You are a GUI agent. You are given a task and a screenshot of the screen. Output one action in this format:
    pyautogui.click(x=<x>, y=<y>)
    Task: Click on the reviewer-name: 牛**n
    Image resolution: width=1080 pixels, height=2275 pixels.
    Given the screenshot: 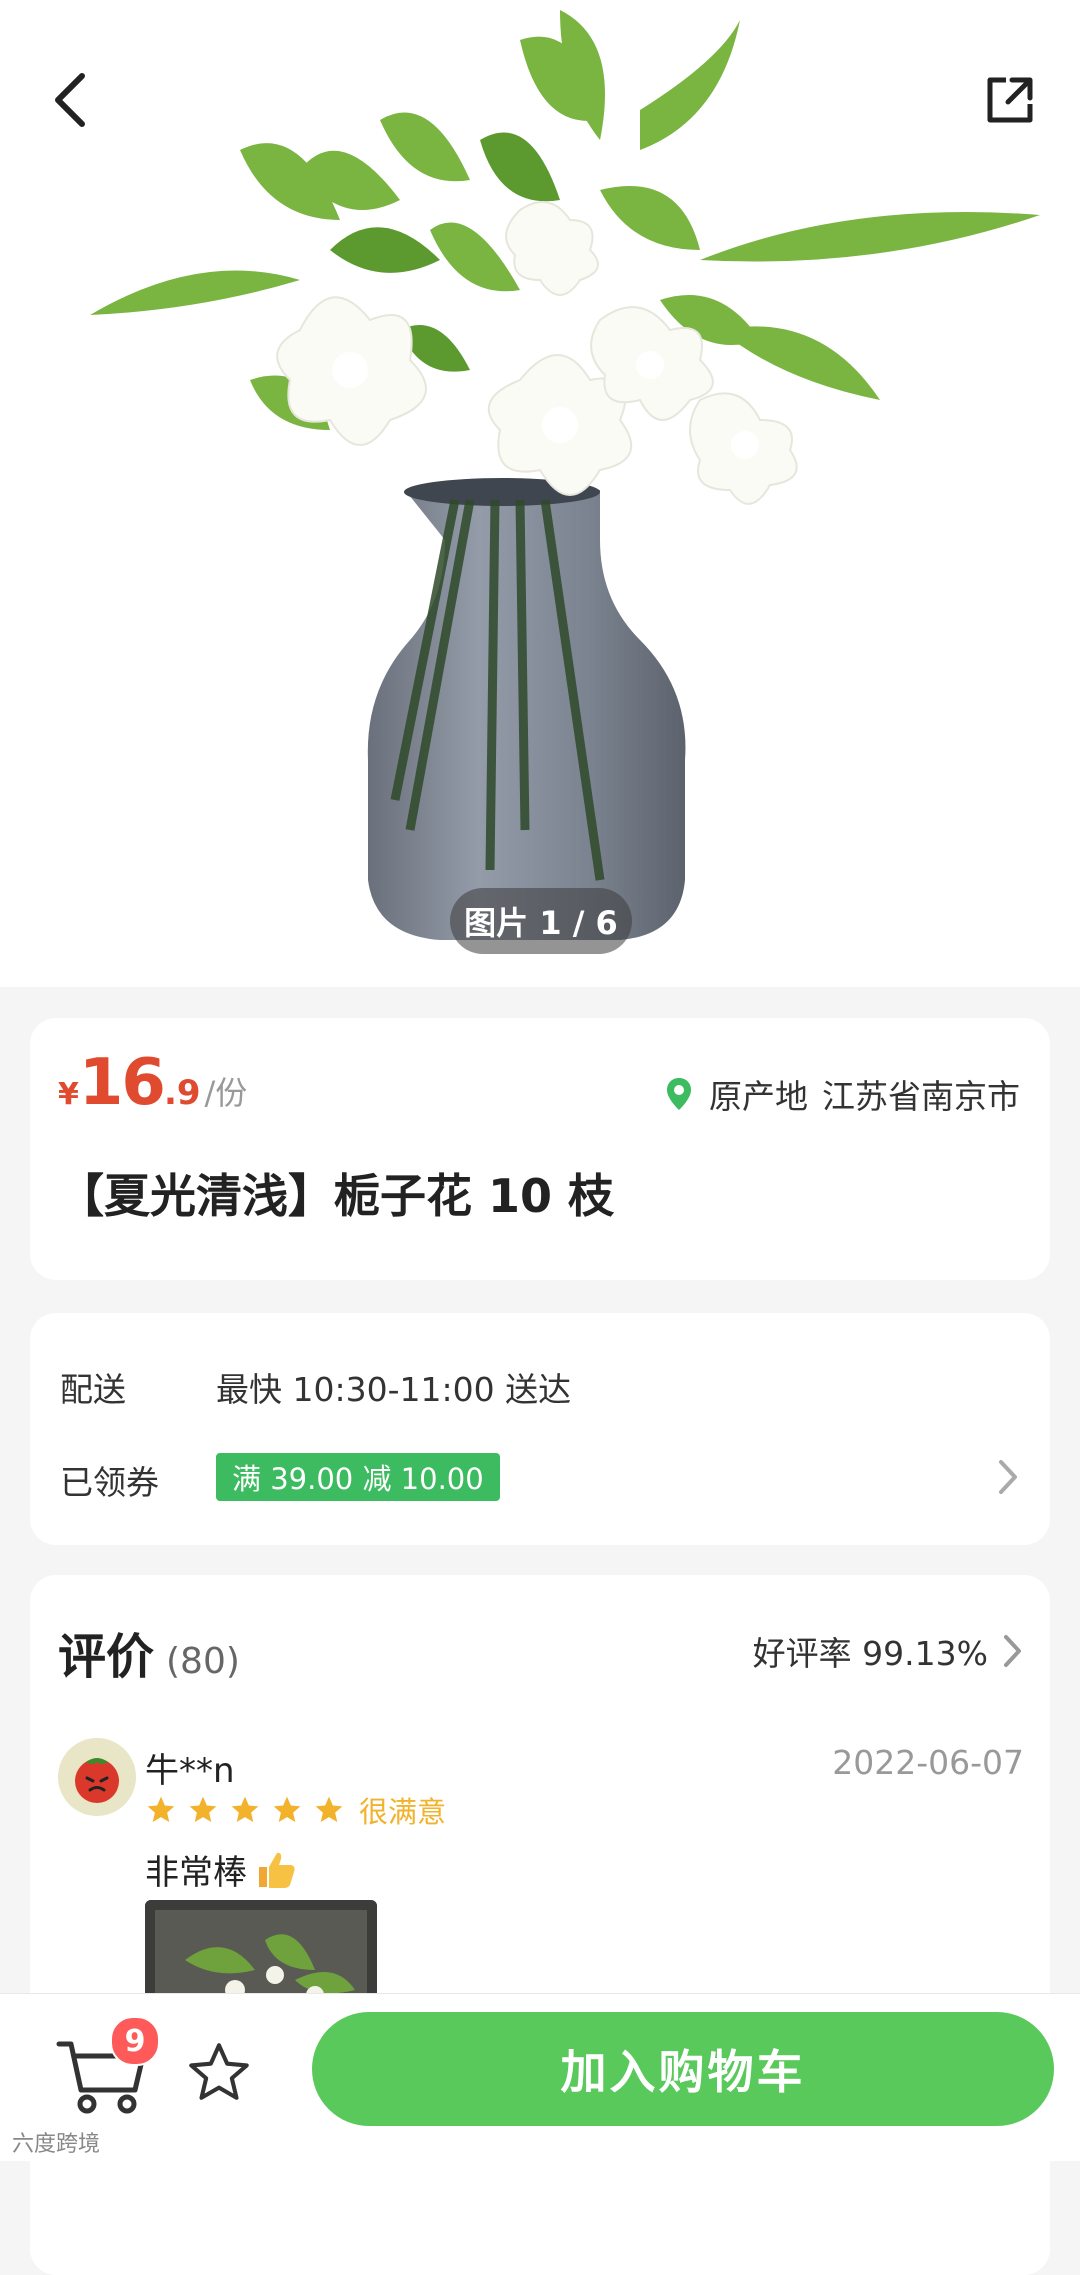 What is the action you would take?
    pyautogui.click(x=190, y=1771)
    